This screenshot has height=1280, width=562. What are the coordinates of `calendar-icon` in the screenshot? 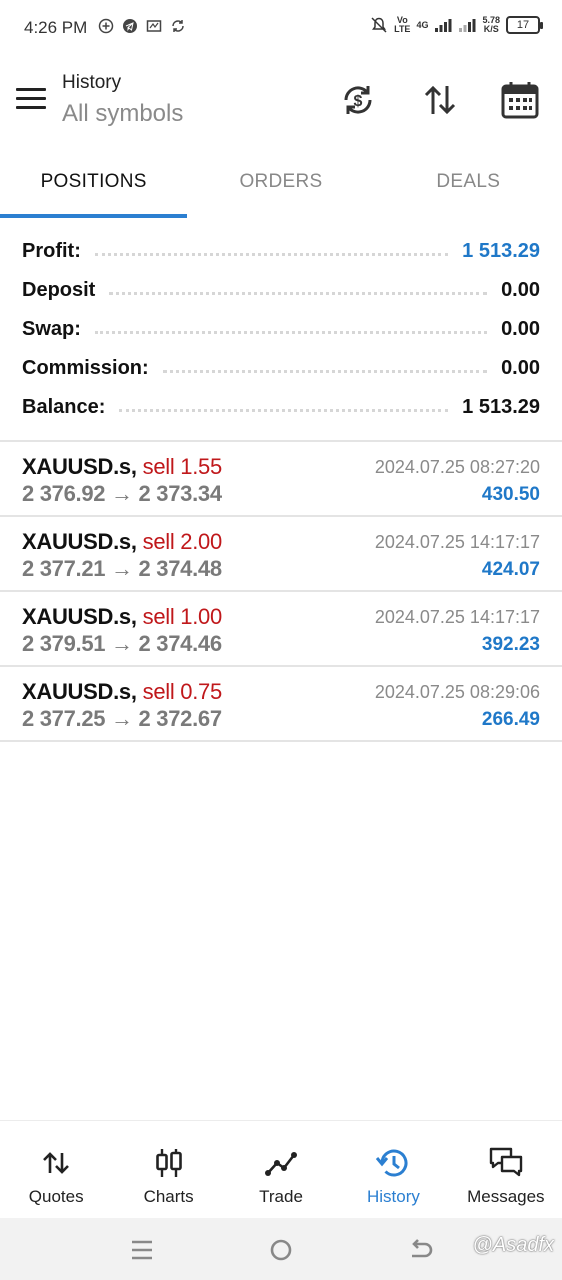 It's located at (520, 100).